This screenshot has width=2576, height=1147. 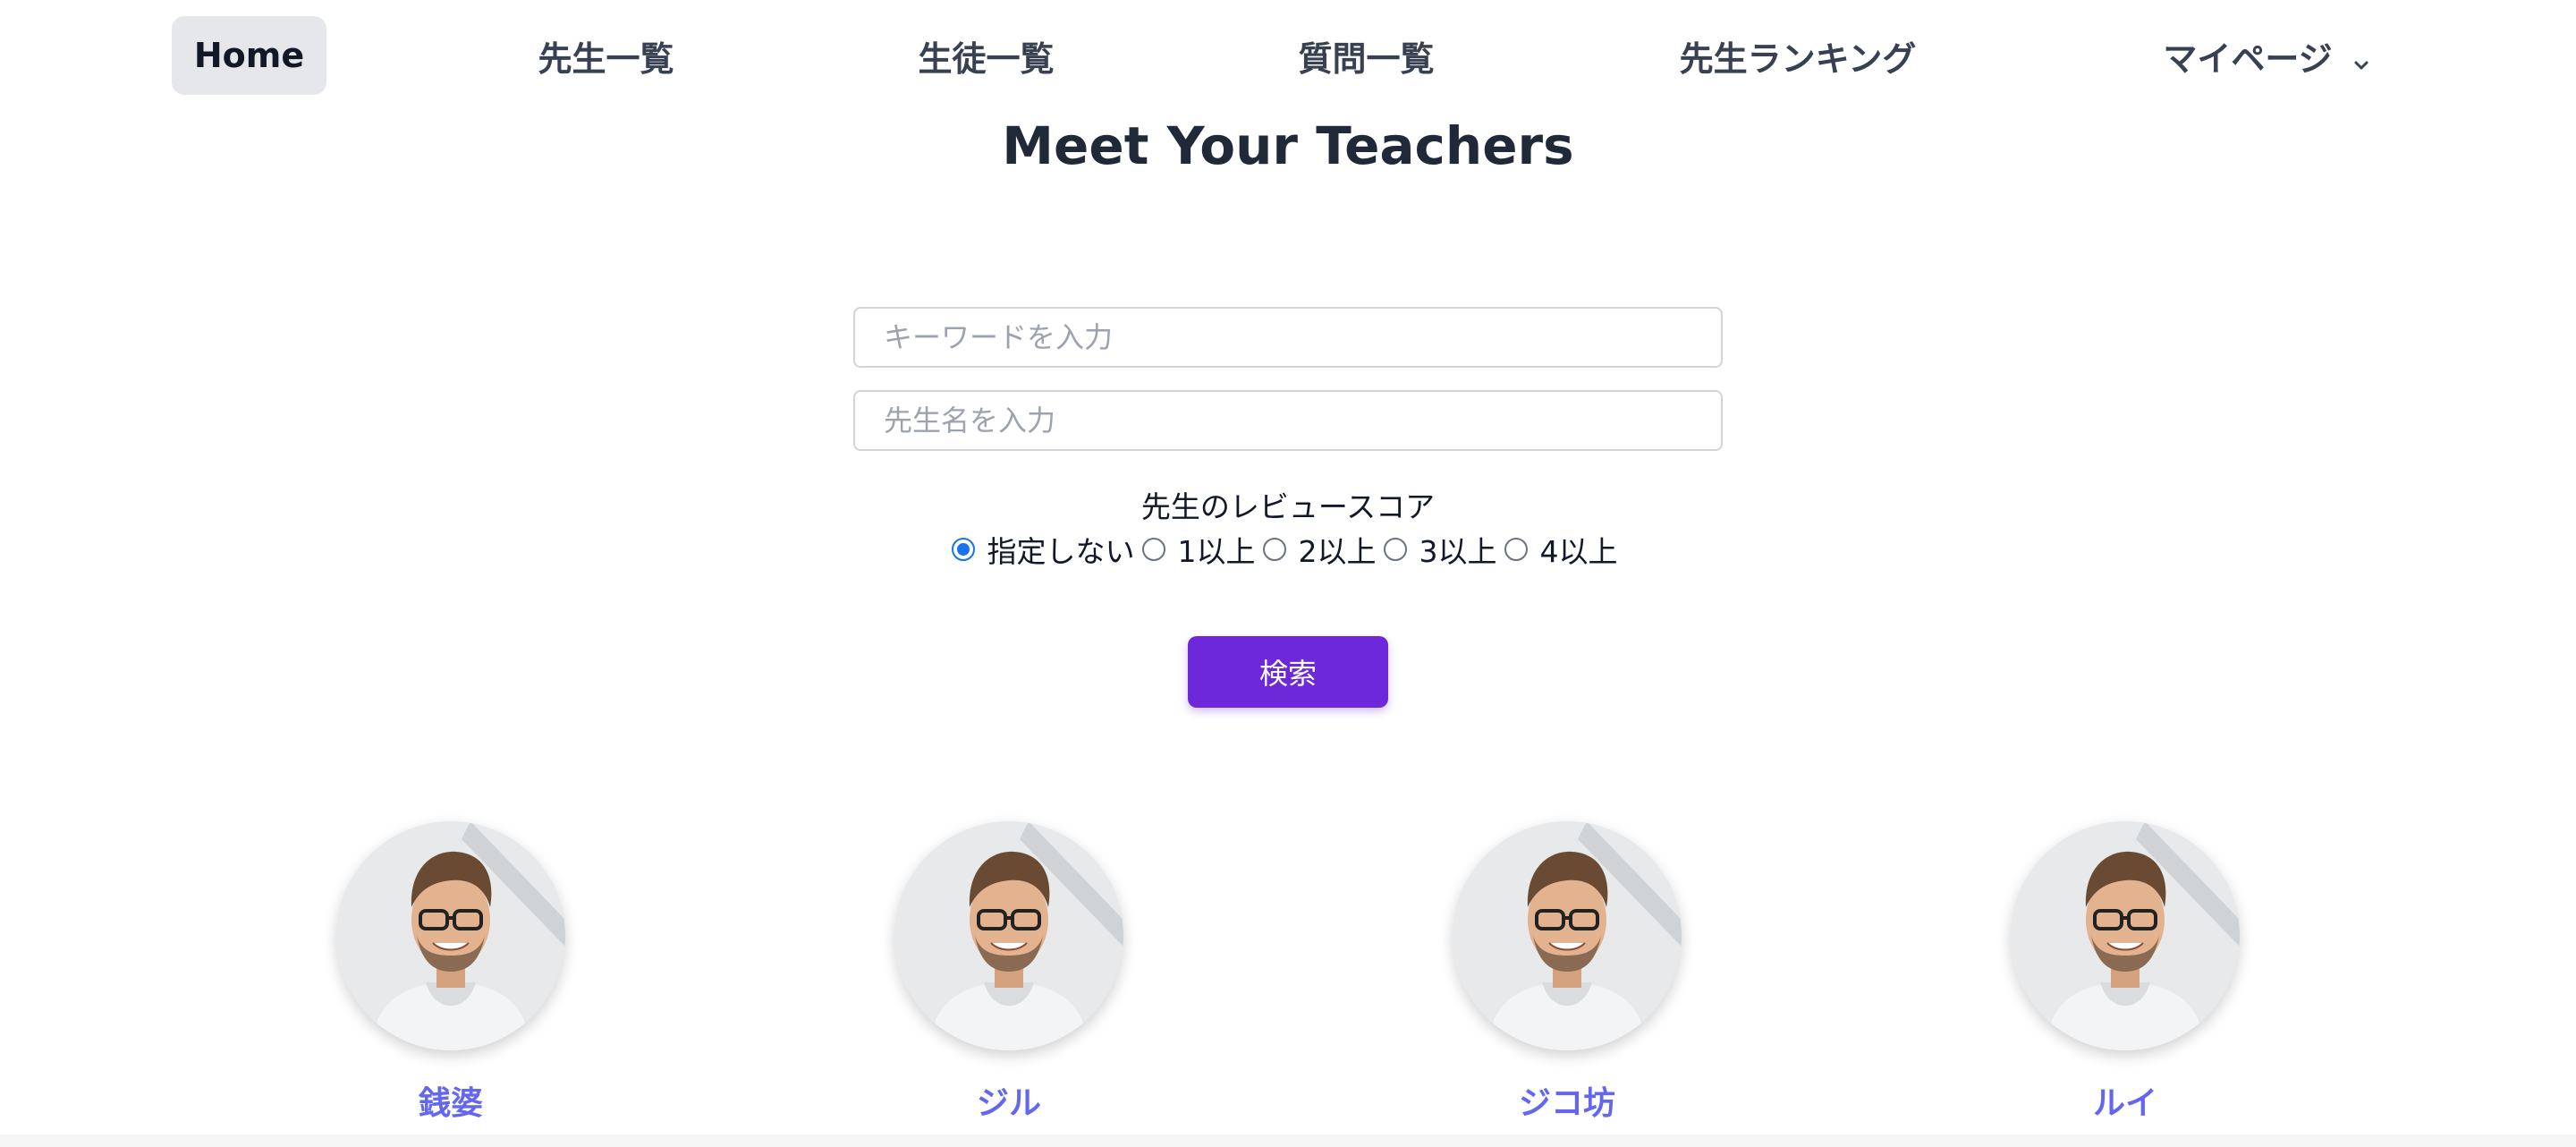 What do you see at coordinates (1288, 420) in the screenshot?
I see `teacher-name-input` at bounding box center [1288, 420].